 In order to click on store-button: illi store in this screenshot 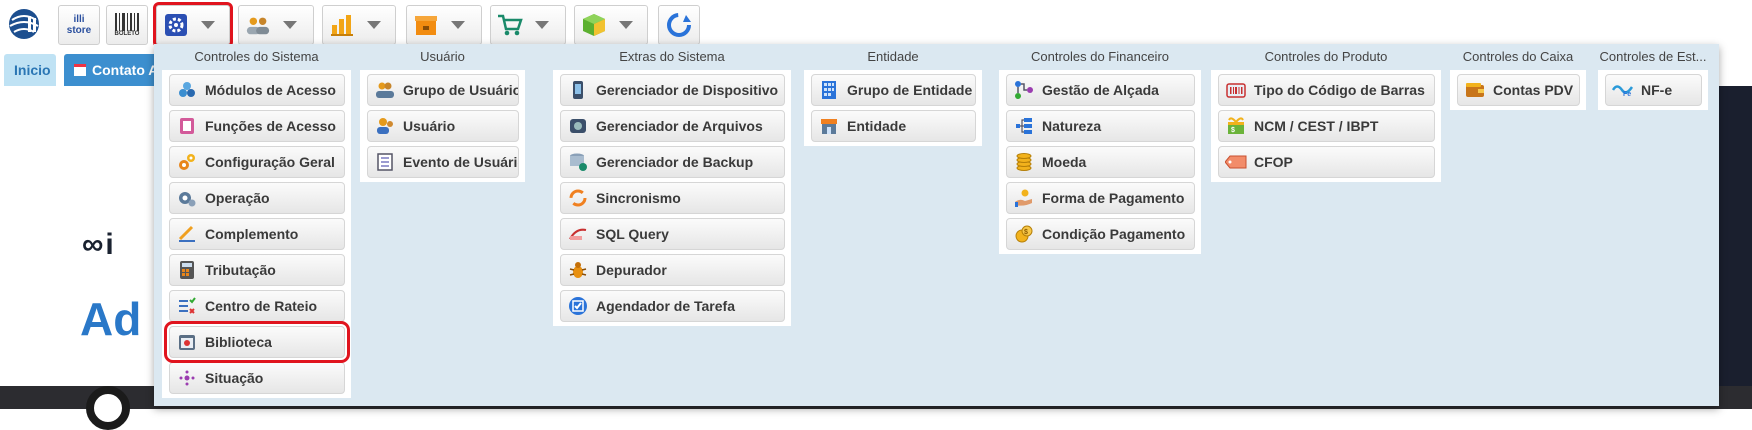, I will do `click(79, 25)`.